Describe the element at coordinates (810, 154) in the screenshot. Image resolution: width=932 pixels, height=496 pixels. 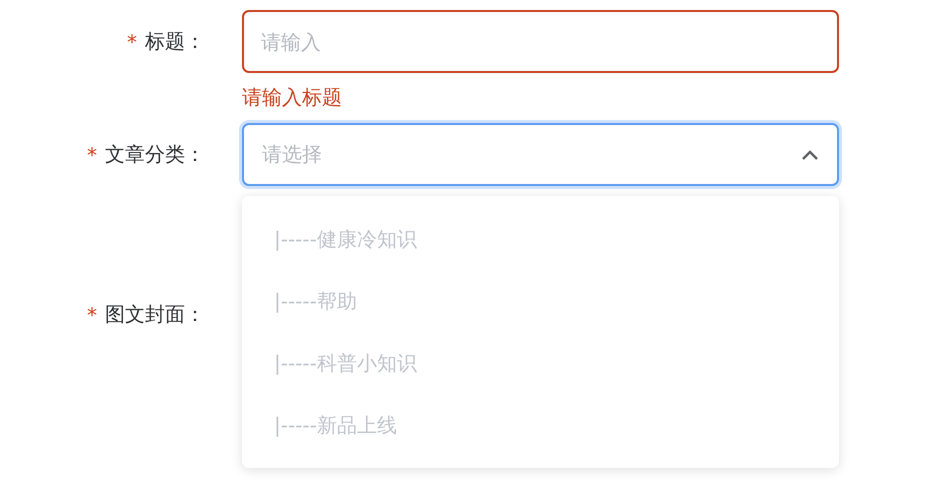
I see `chevron-up-icon` at that location.